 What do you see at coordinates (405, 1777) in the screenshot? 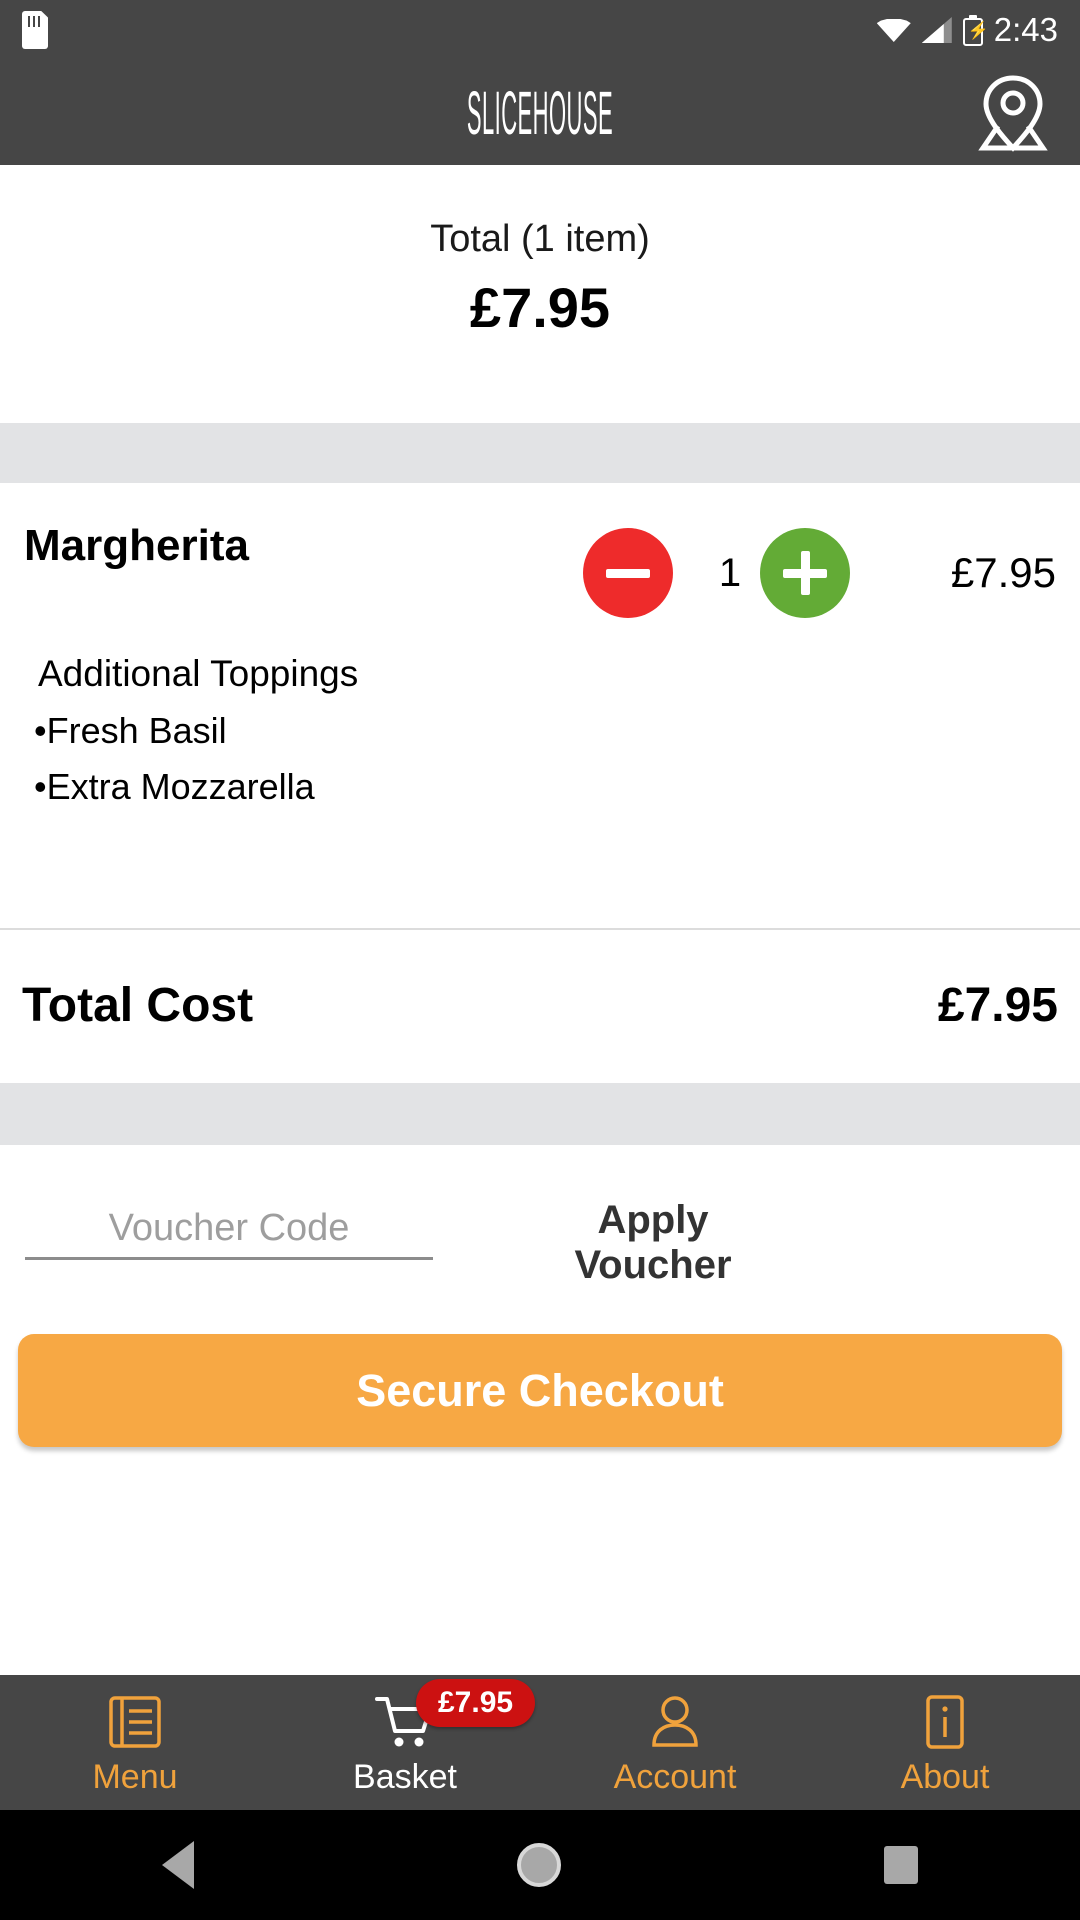
I see `nav-item-label: Basket` at bounding box center [405, 1777].